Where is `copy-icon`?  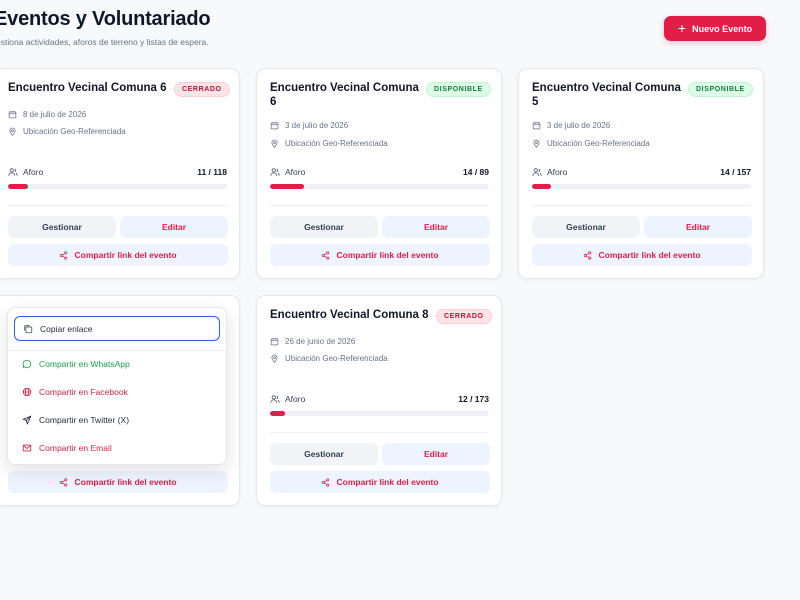 copy-icon is located at coordinates (28, 328).